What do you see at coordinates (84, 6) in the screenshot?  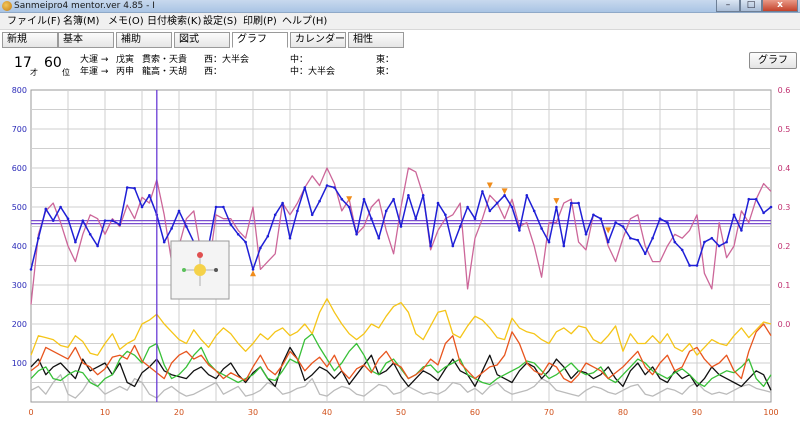 I see `window-title: Sanmeipro4 mentor.ver 4.85 - I` at bounding box center [84, 6].